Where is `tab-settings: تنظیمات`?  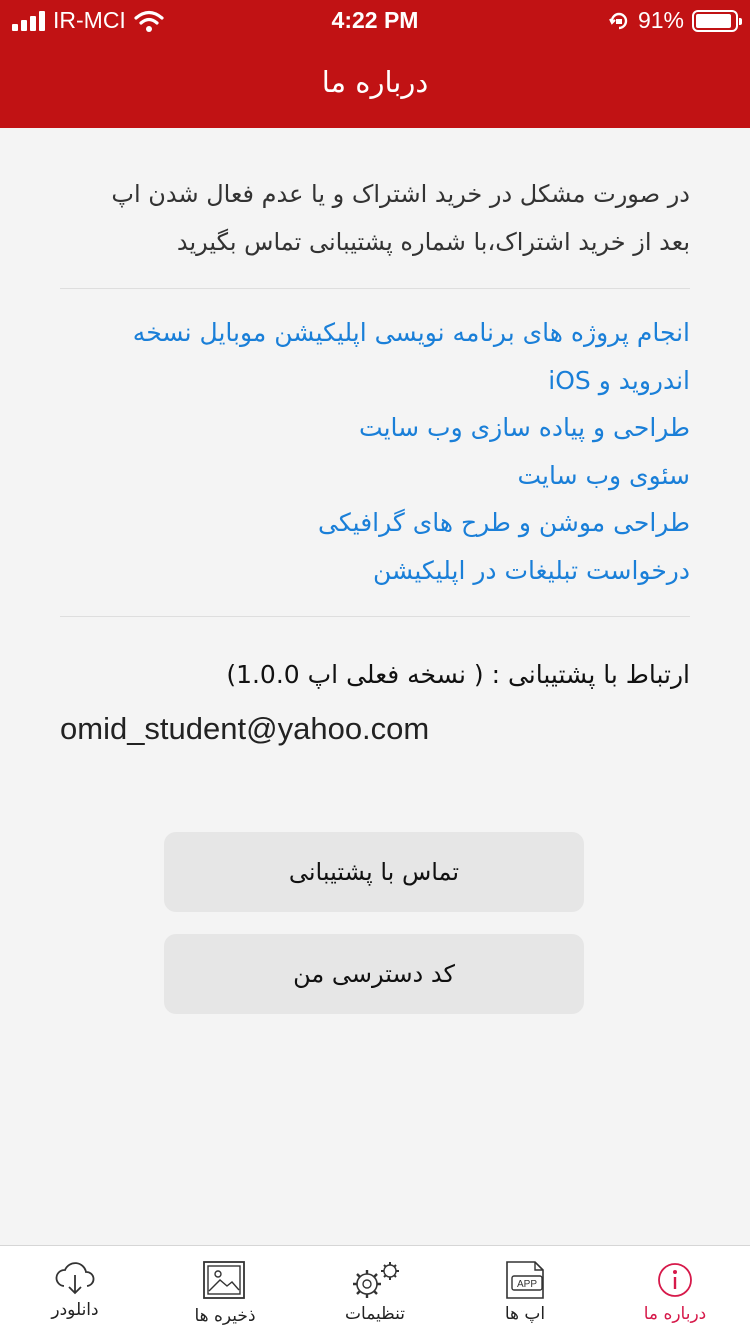
tab-settings: تنظیمات is located at coordinates (375, 1290).